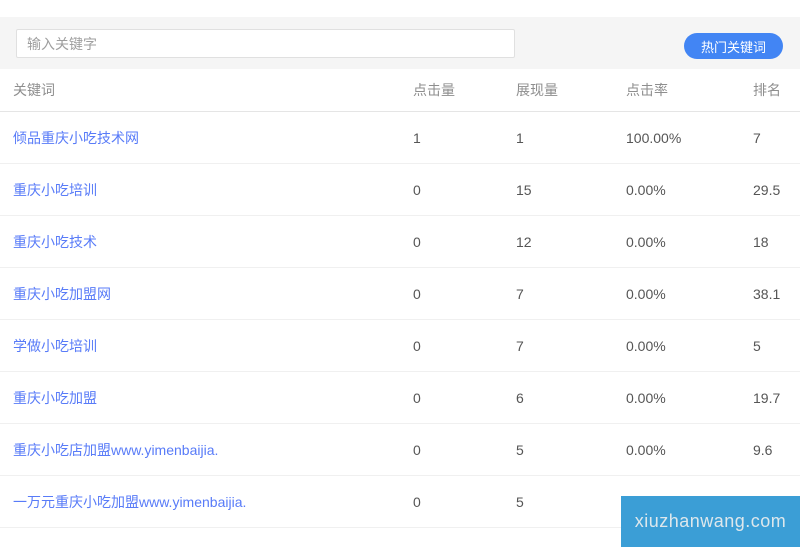 The image size is (800, 547). I want to click on clicks-cell: 1, so click(417, 137).